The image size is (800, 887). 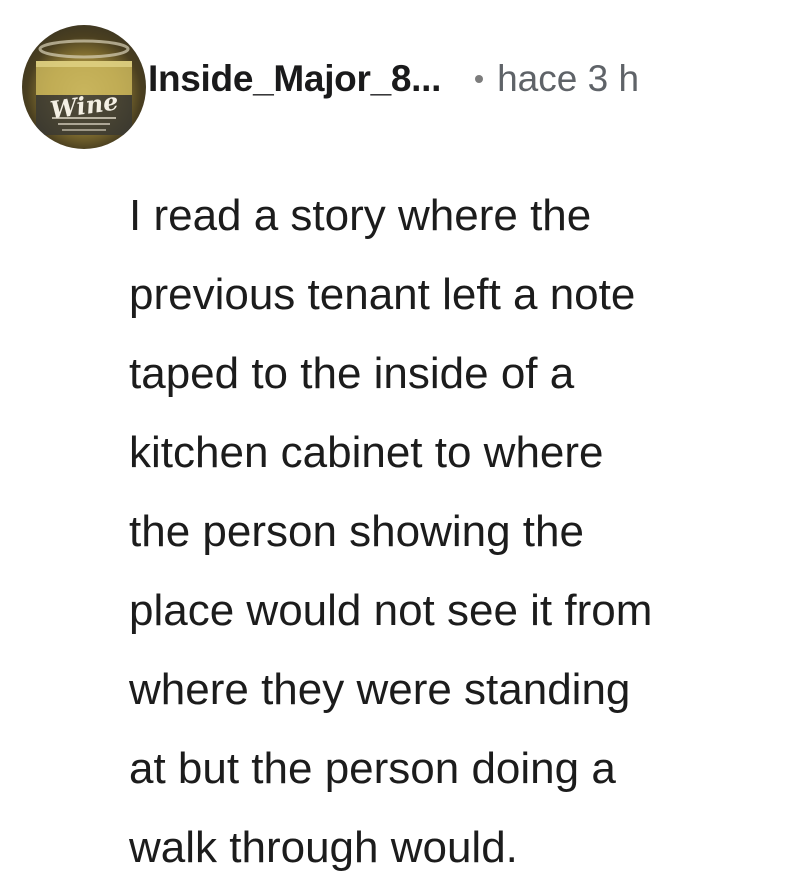 What do you see at coordinates (366, 452) in the screenshot?
I see `comment-body-line: kitchen cabinet to where` at bounding box center [366, 452].